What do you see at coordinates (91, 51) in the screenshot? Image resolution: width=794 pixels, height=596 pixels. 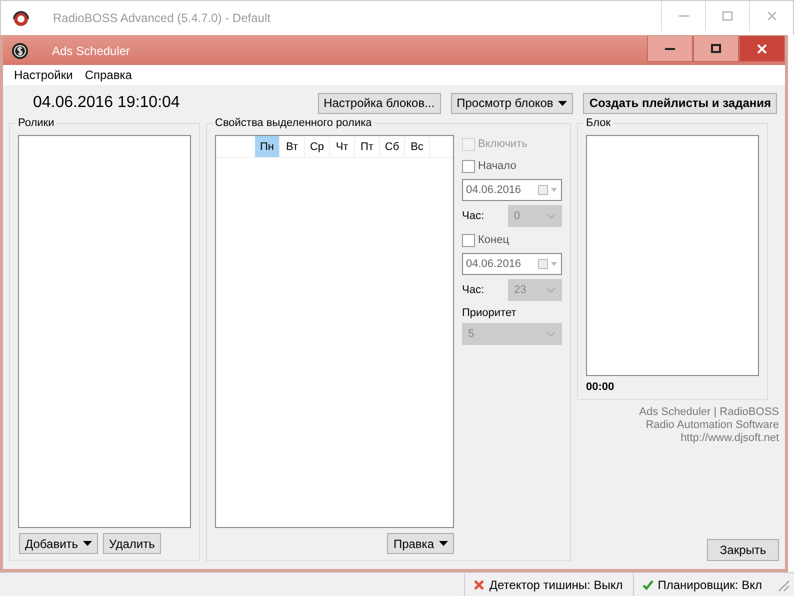 I see `window-title: Ads Scheduler` at bounding box center [91, 51].